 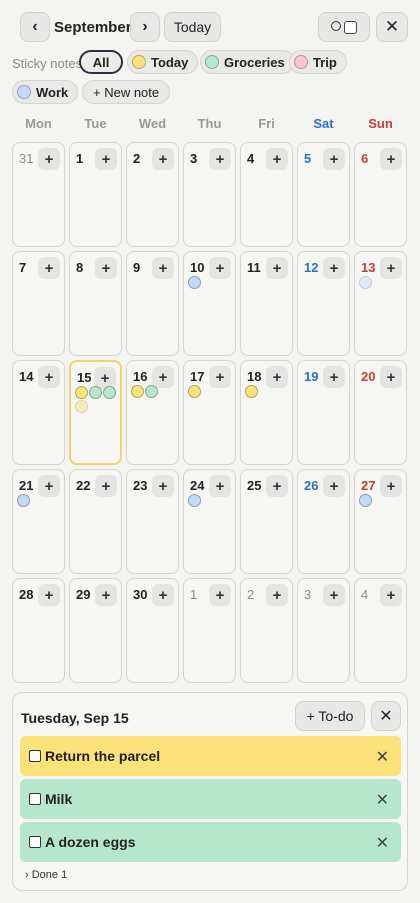 What do you see at coordinates (210, 842) in the screenshot?
I see `todo-item: A dozen eggs ✕` at bounding box center [210, 842].